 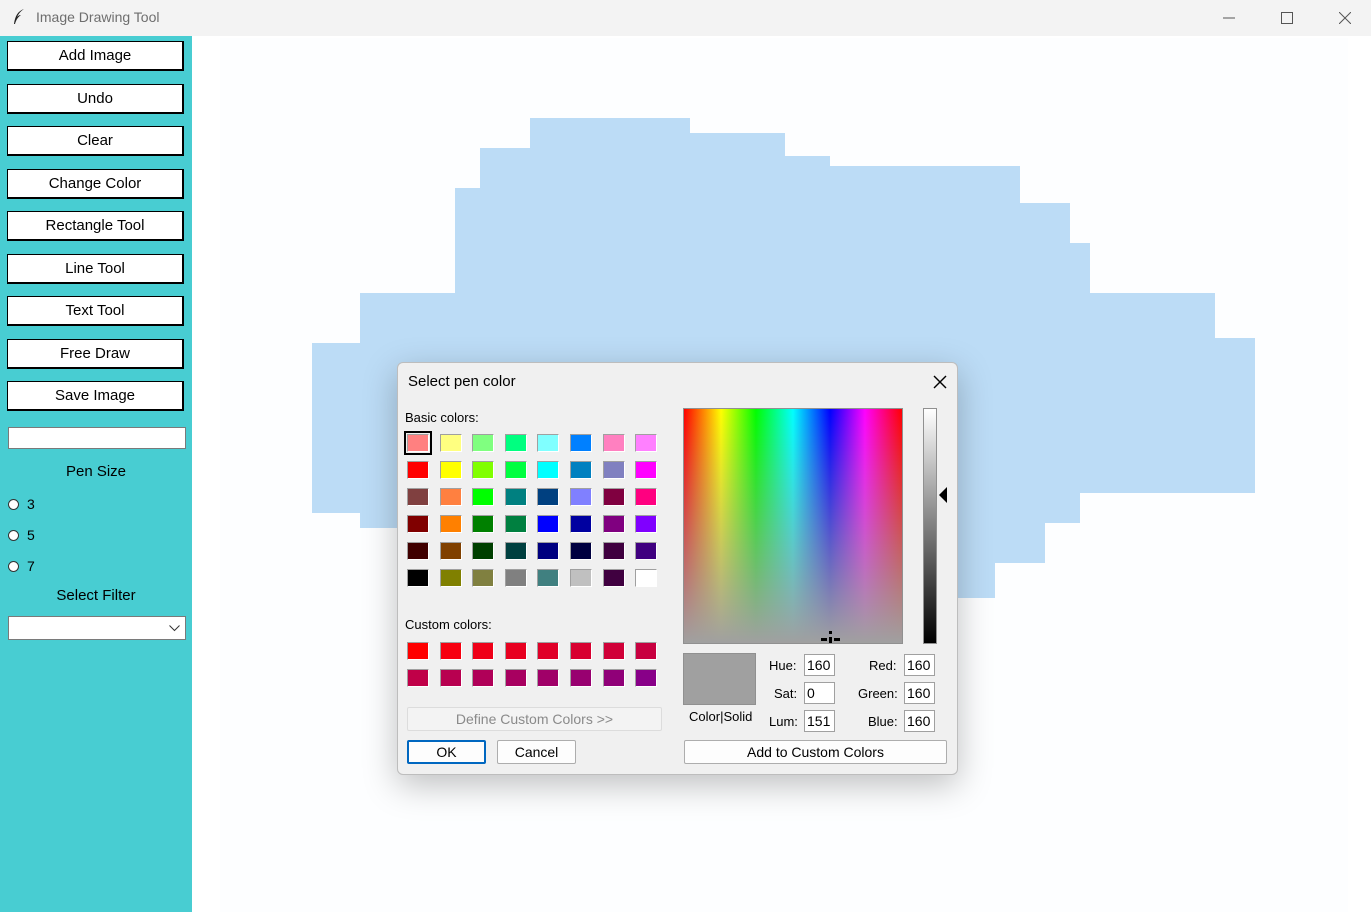 I want to click on green-field: 160, so click(x=919, y=693).